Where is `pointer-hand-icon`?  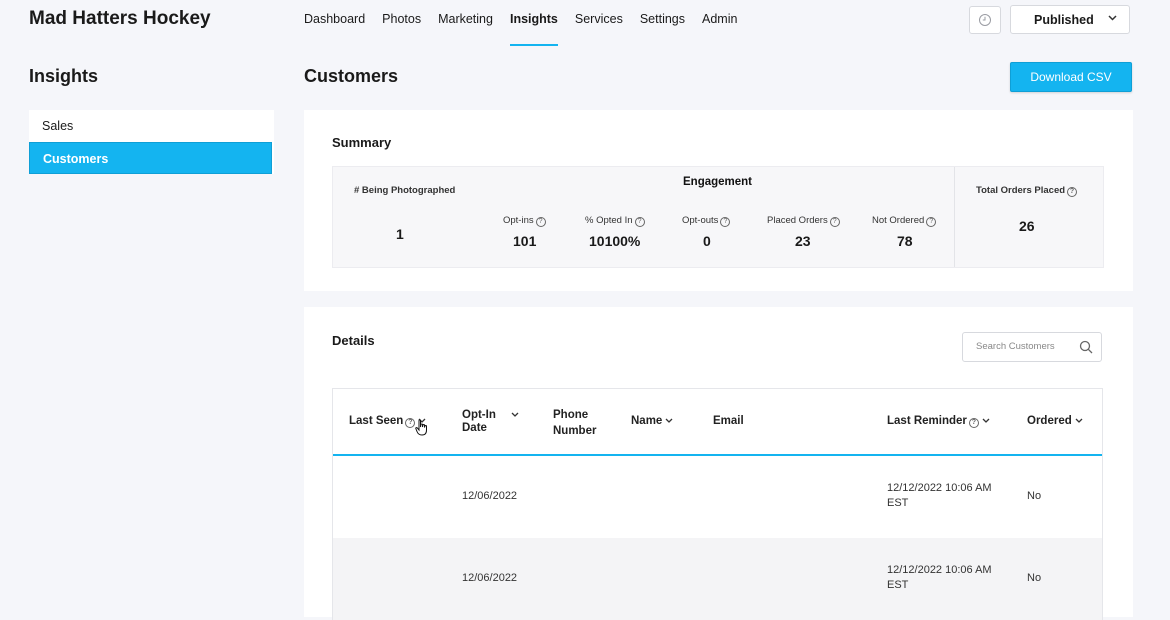 pointer-hand-icon is located at coordinates (421, 427).